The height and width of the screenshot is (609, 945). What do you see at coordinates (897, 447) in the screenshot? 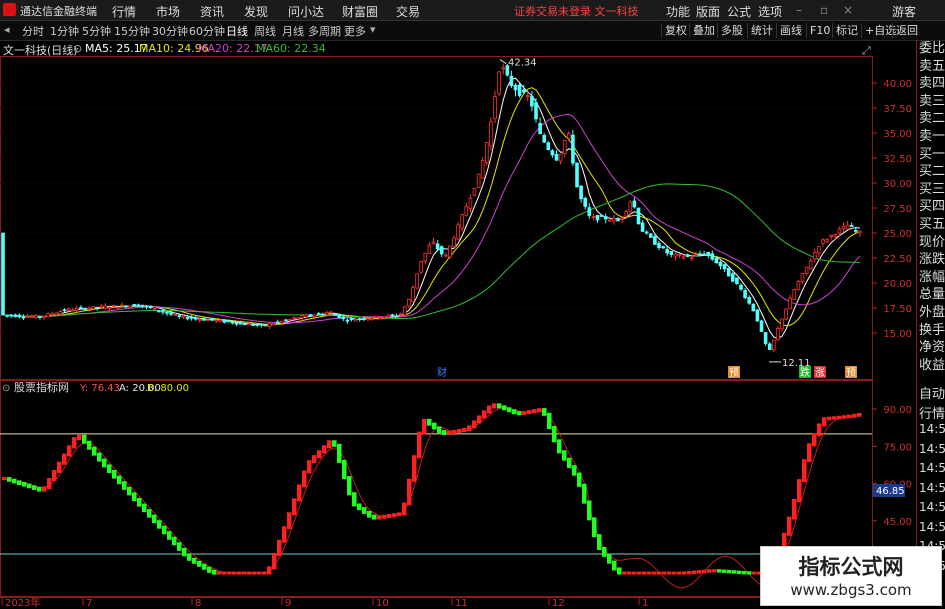
I see `indicator-y-tick-label: 75.00` at bounding box center [897, 447].